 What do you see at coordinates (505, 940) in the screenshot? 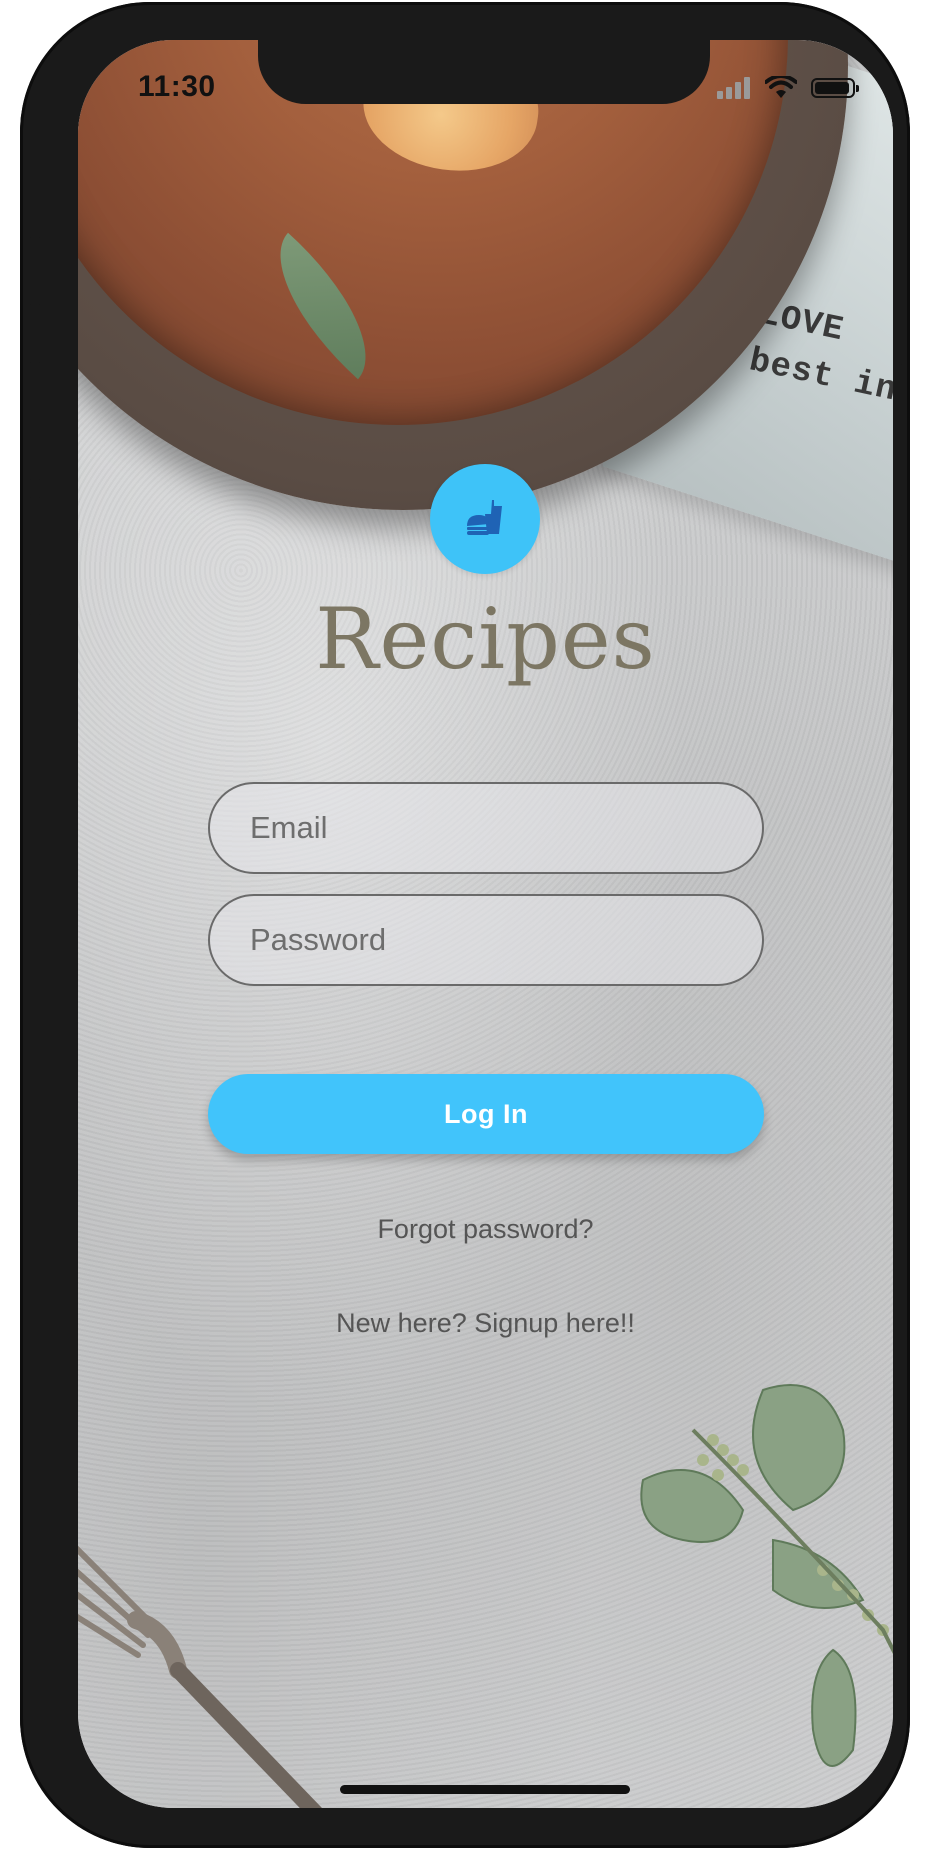
I see `password-input` at bounding box center [505, 940].